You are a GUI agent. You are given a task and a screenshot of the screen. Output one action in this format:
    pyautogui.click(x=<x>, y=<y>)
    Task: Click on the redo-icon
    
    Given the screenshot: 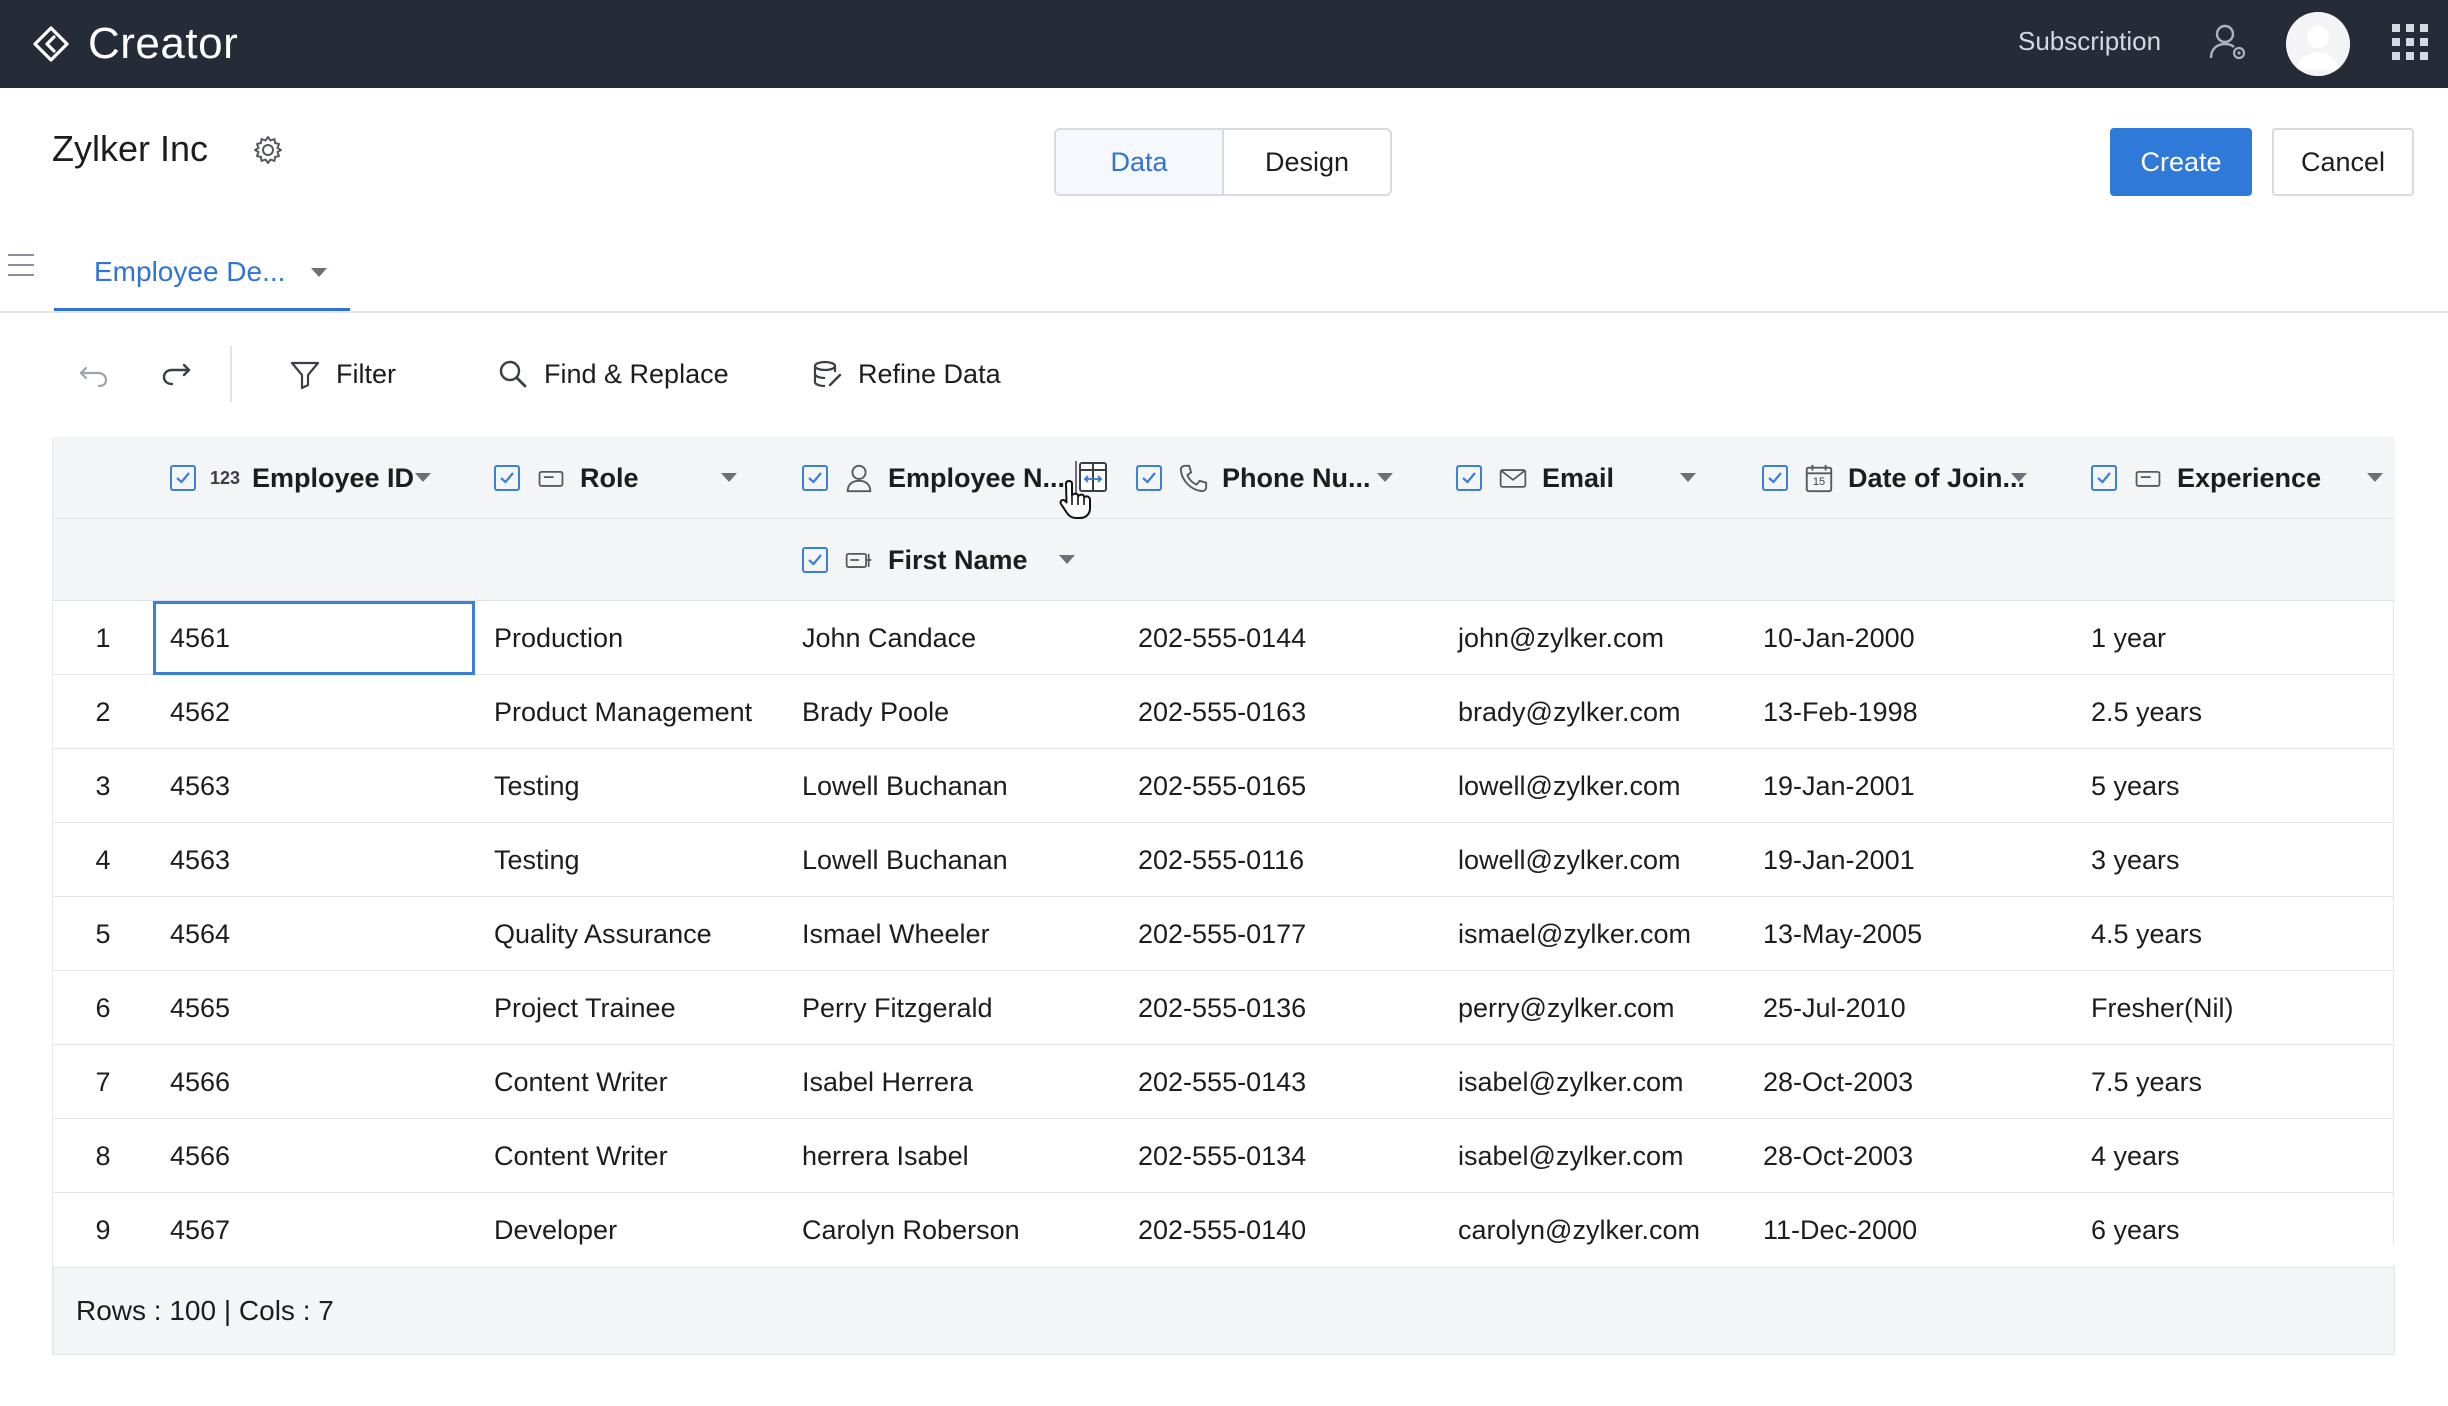 What is the action you would take?
    pyautogui.click(x=176, y=374)
    